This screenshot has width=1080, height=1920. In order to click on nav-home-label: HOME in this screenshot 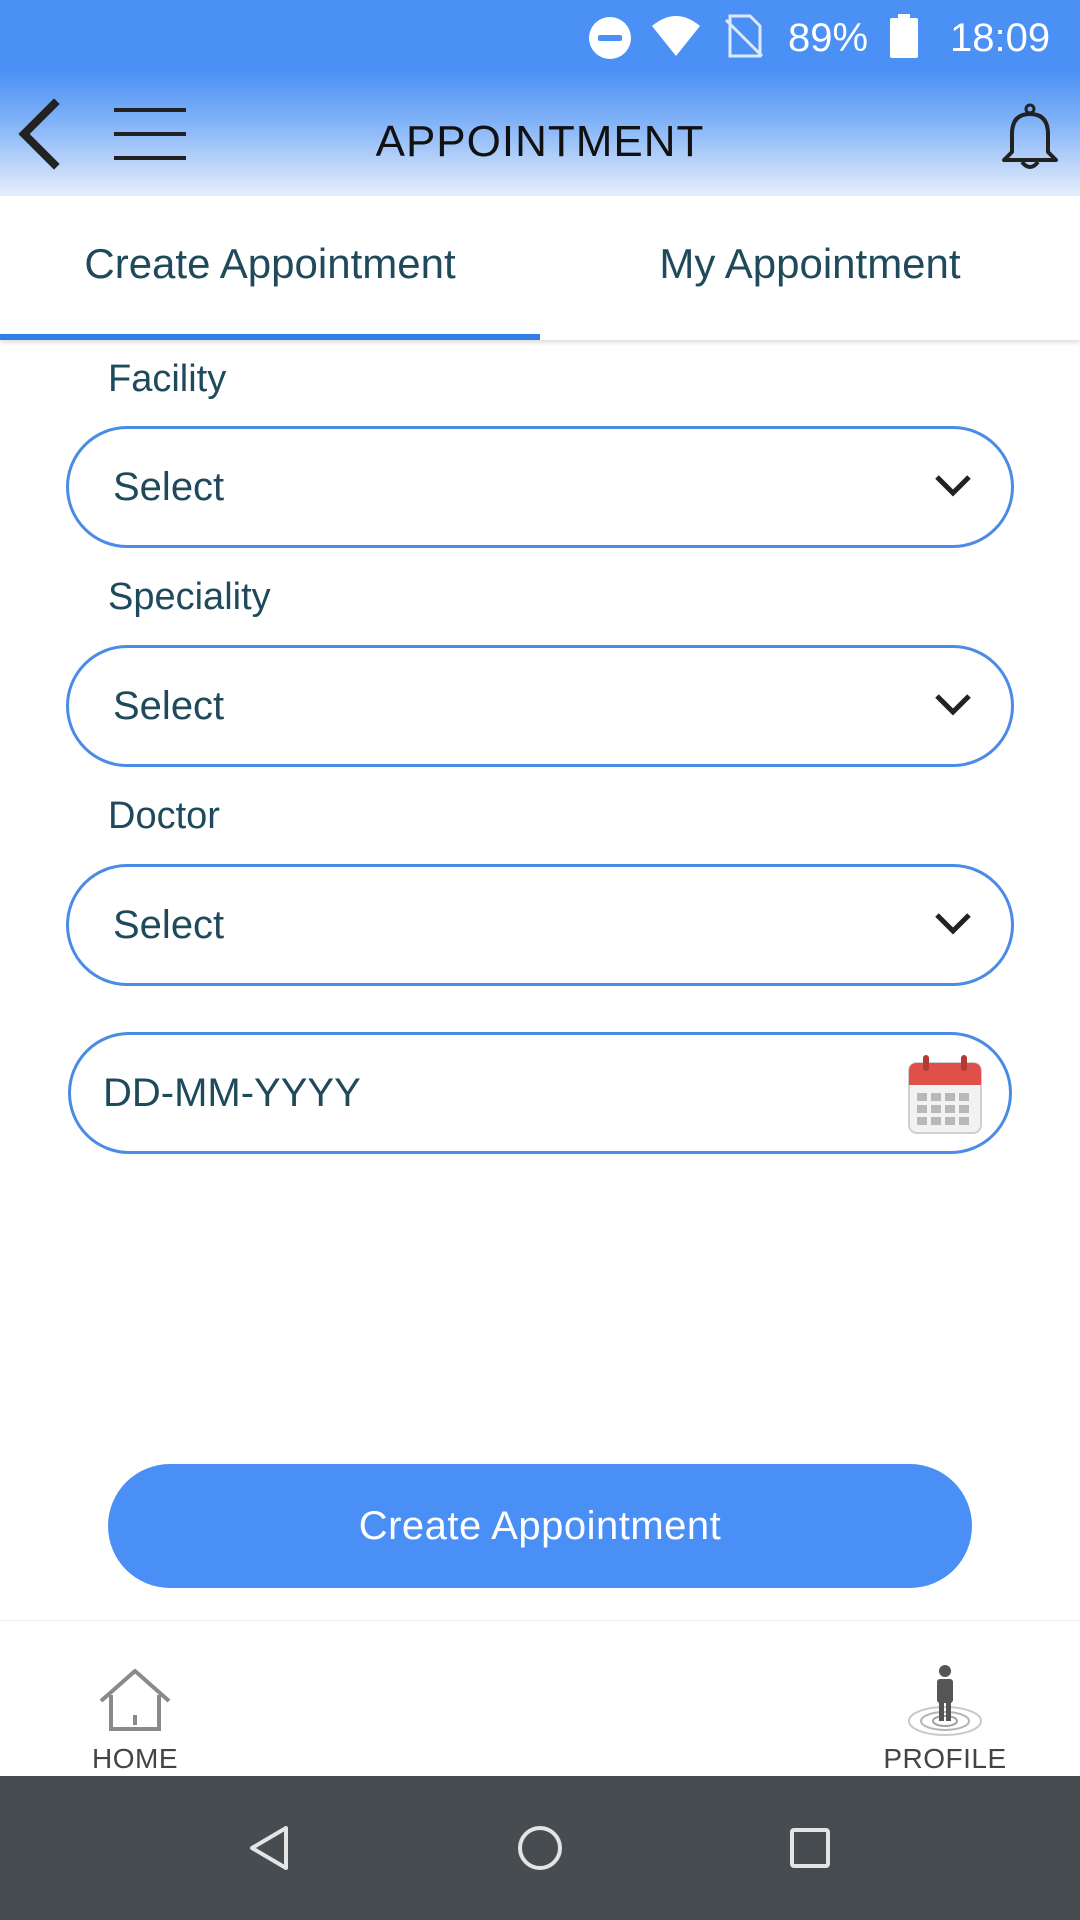, I will do `click(135, 1758)`.